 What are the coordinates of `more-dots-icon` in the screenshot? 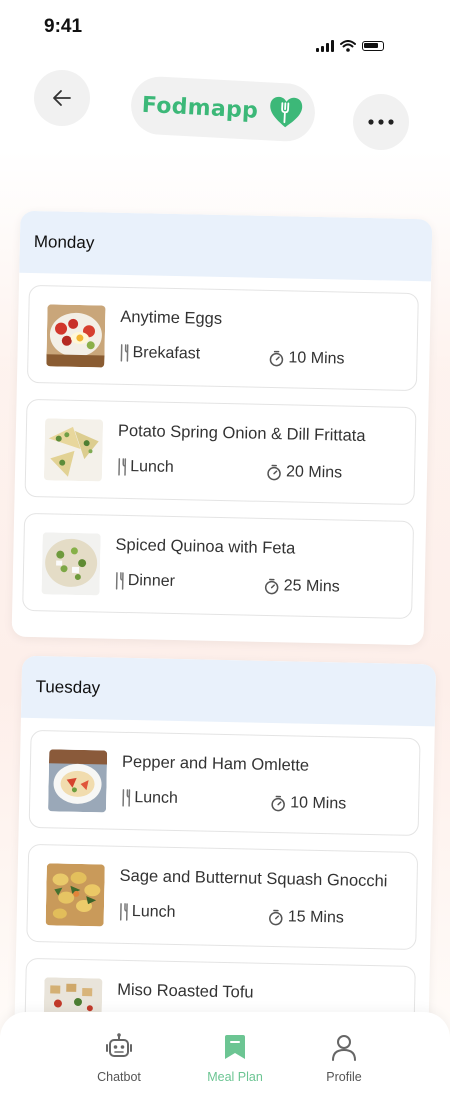 It's located at (381, 122).